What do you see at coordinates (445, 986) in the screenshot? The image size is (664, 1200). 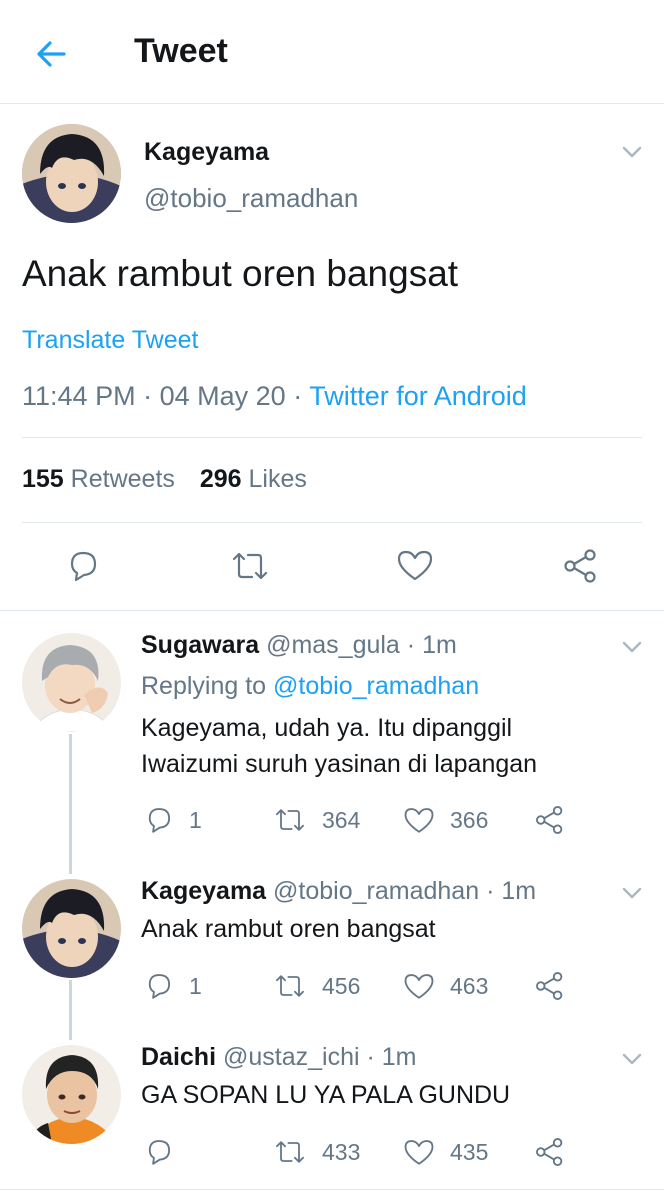 I see `like-button: 463` at bounding box center [445, 986].